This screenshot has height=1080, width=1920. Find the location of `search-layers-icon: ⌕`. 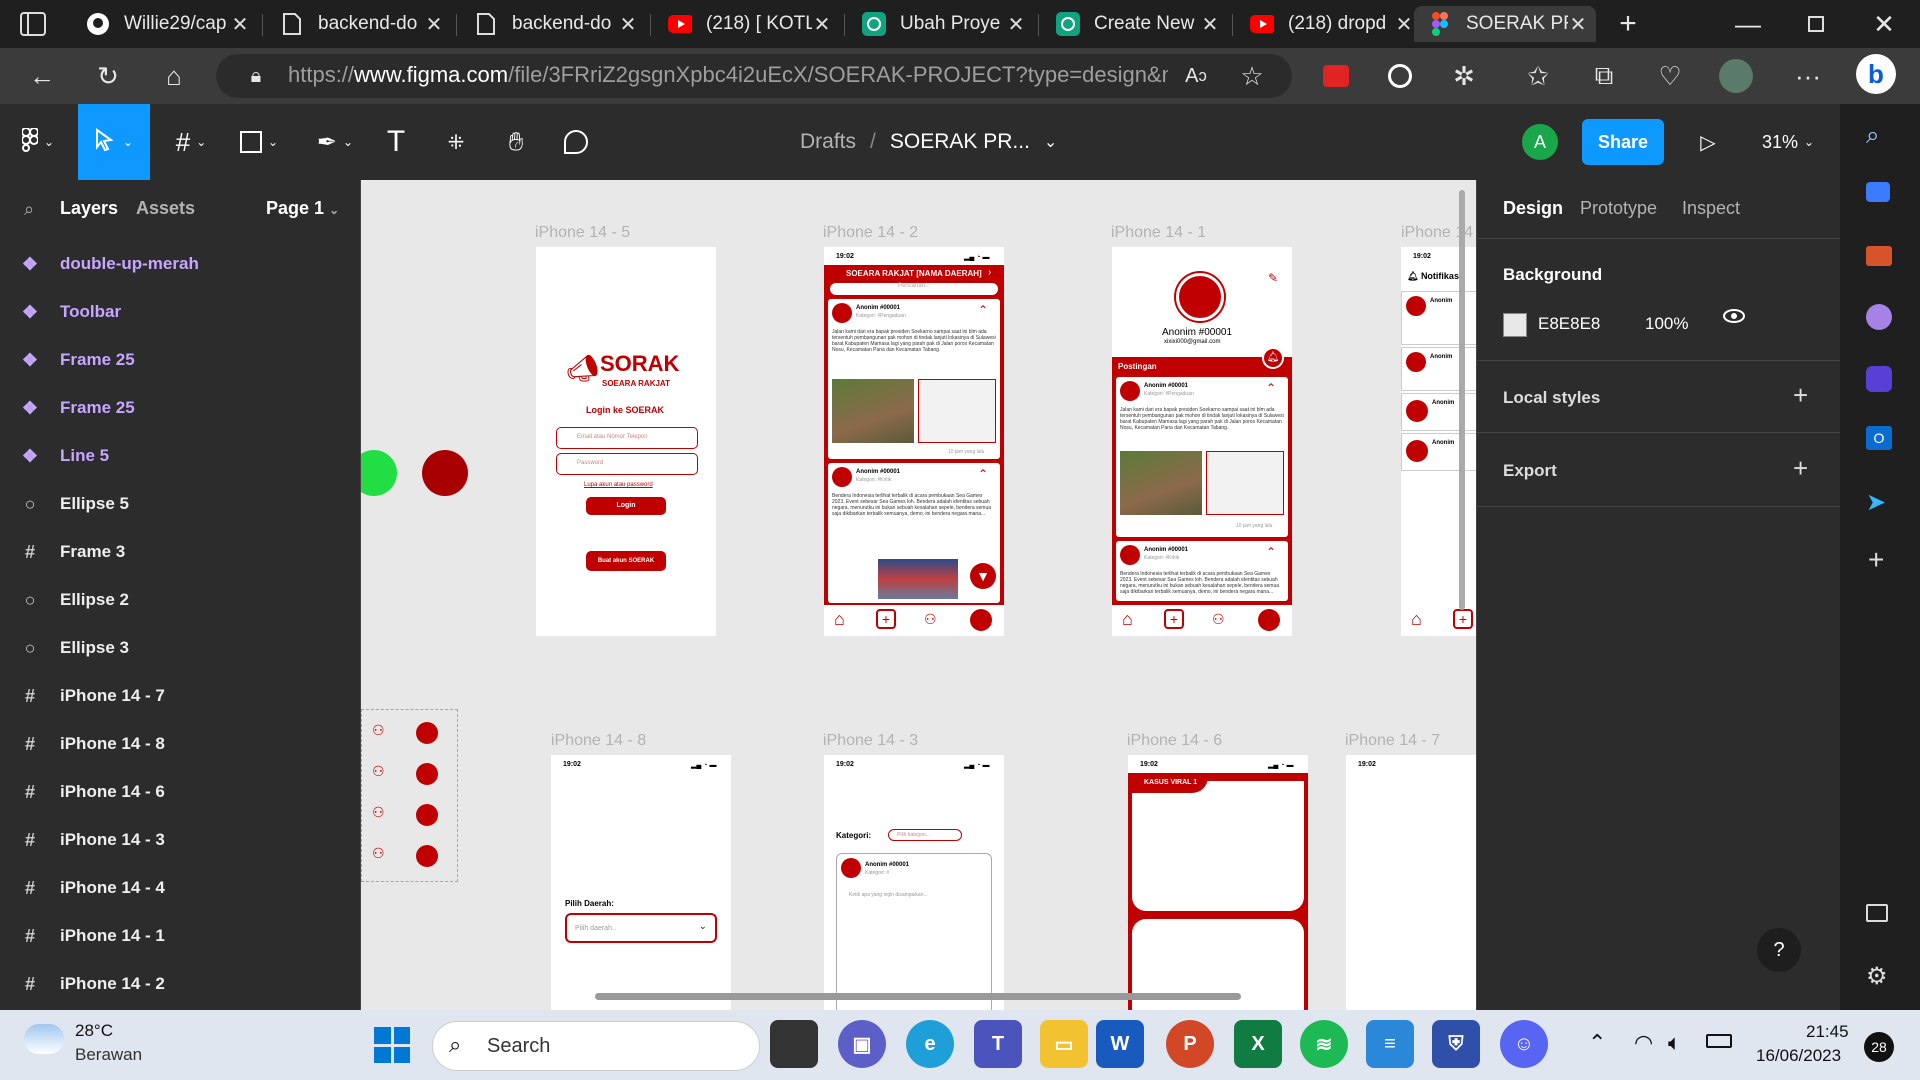

search-layers-icon: ⌕ is located at coordinates (29, 209).